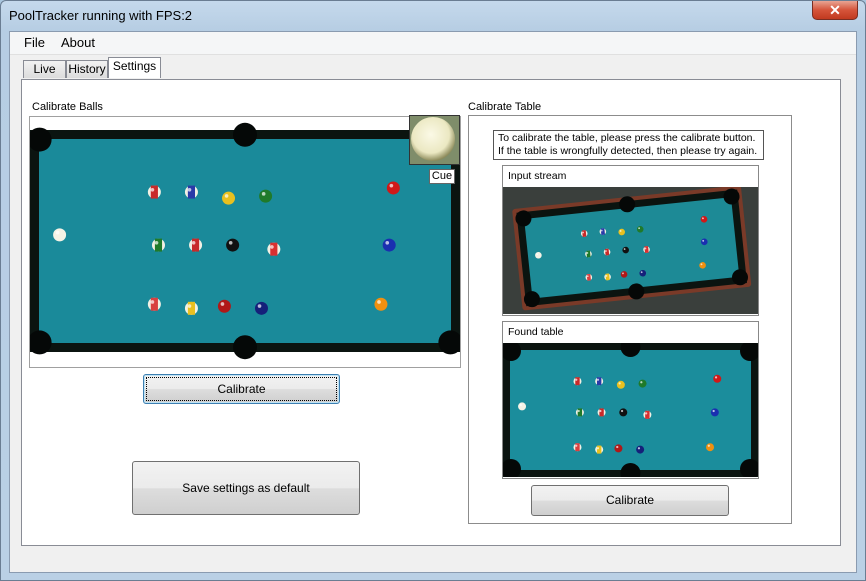 The height and width of the screenshot is (581, 866). I want to click on calibrate-table-title: Calibrate Table, so click(505, 107).